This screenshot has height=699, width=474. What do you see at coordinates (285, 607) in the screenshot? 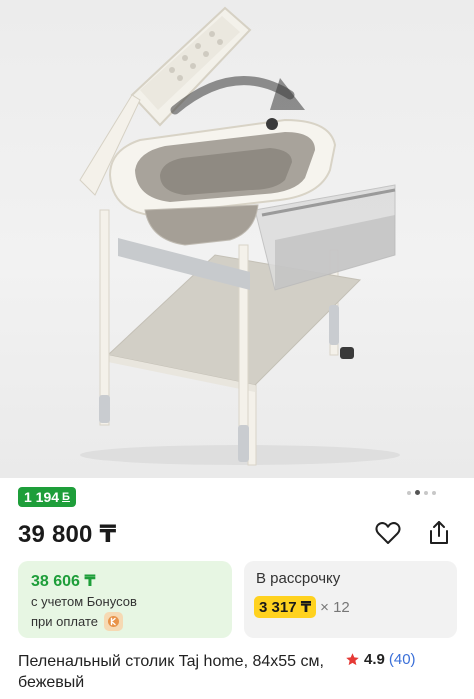
I see `installment-amount: 3 317 ₸` at bounding box center [285, 607].